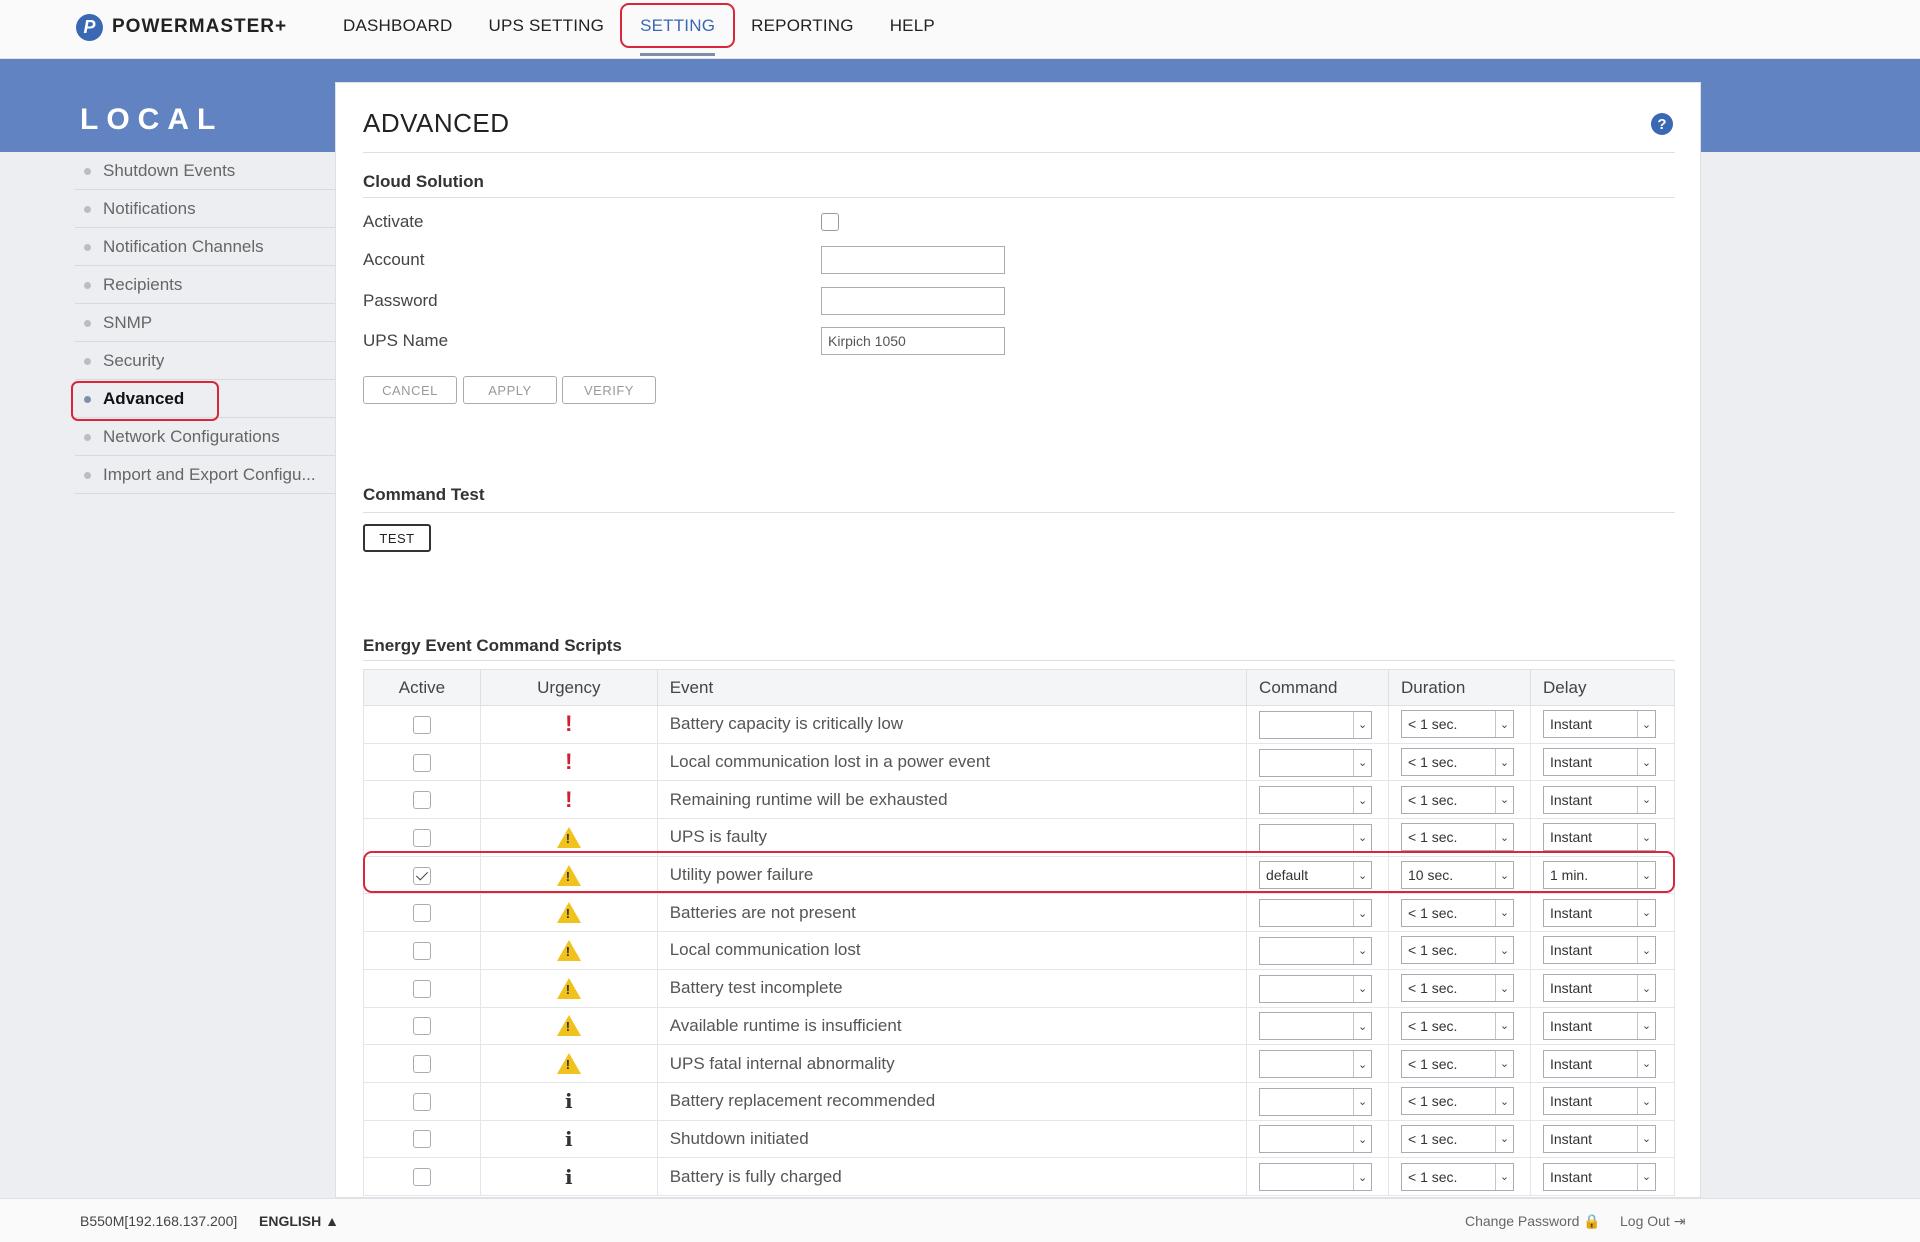 The width and height of the screenshot is (1920, 1242). What do you see at coordinates (830, 222) in the screenshot?
I see `activate-checkbox` at bounding box center [830, 222].